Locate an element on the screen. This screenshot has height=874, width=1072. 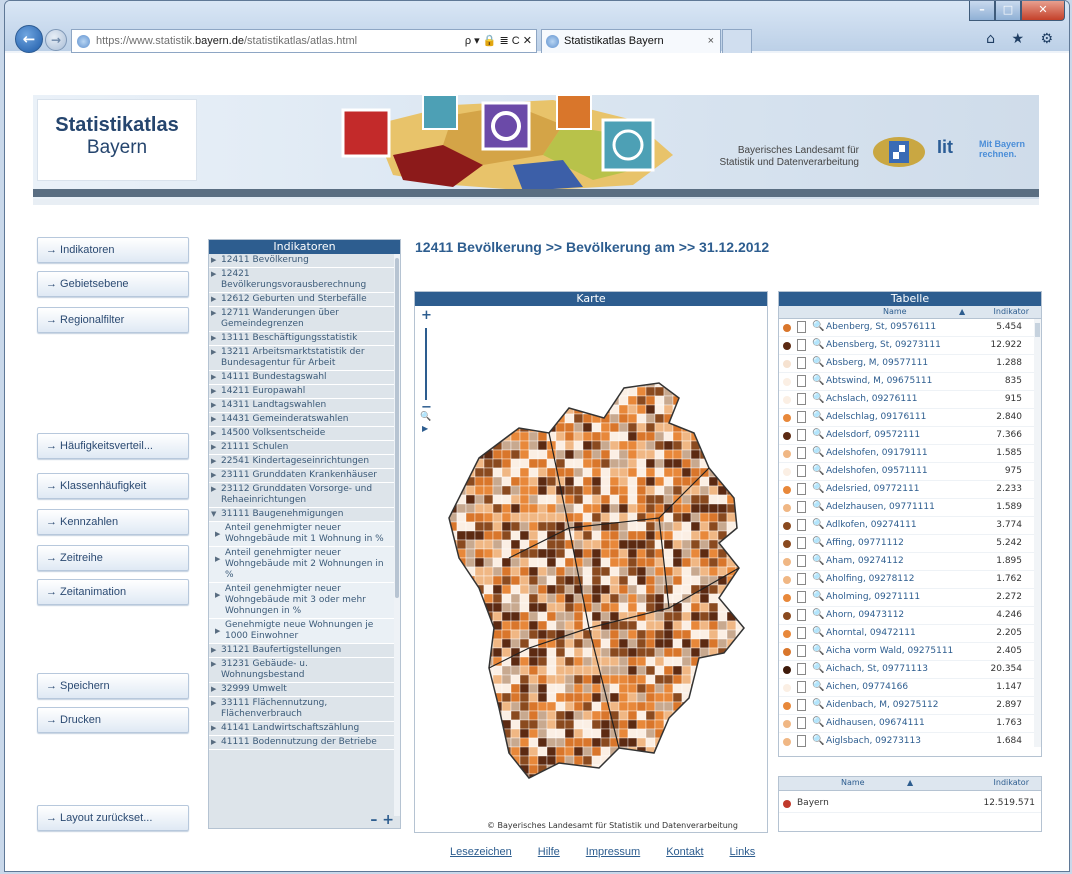
summary-col-name: Name is located at coordinates (853, 782).